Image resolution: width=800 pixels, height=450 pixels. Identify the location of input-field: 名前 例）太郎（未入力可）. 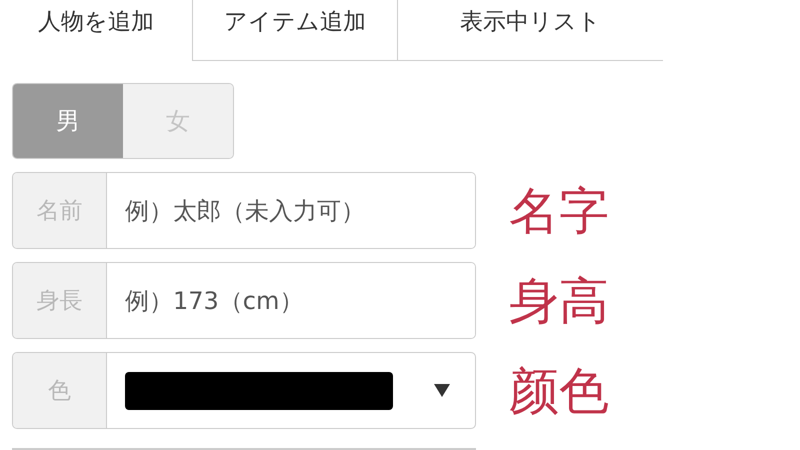
(244, 210).